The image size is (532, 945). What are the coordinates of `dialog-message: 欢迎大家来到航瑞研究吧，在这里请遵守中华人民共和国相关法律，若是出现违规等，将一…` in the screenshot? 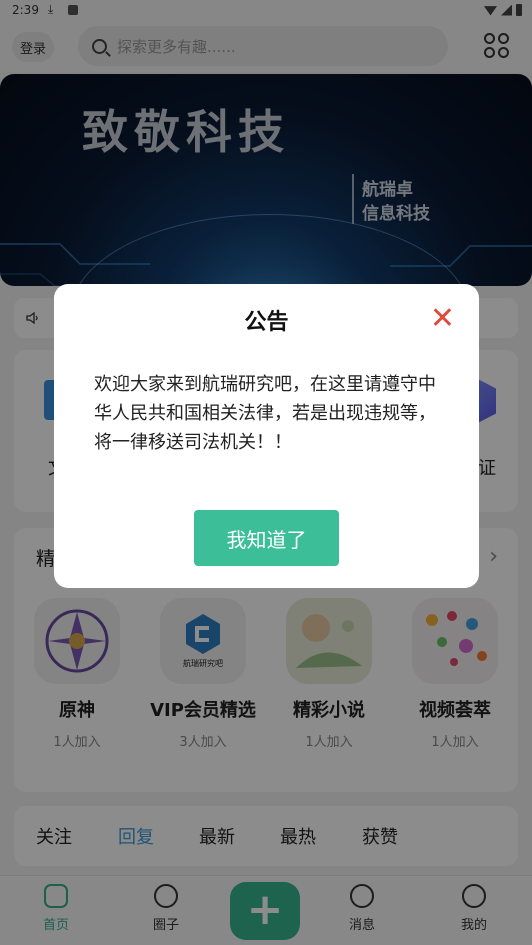 It's located at (265, 413).